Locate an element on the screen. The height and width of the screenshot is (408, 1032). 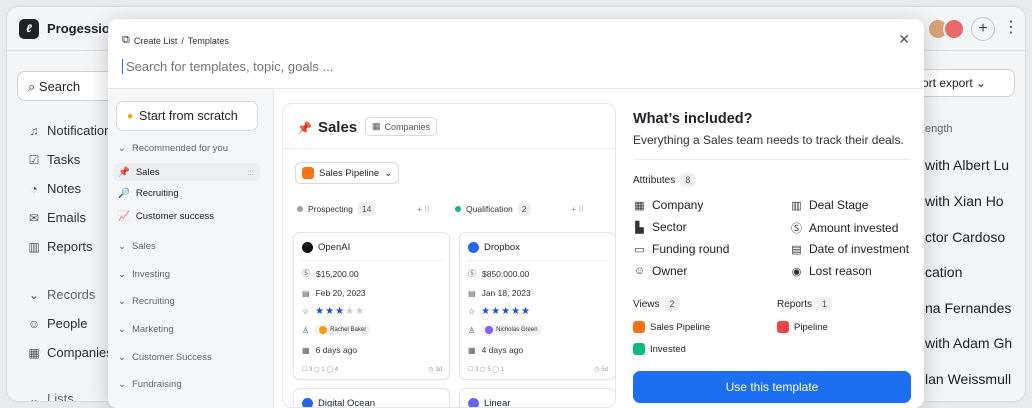
column-header-qualification: Qualification 2 + ⁝⁝ is located at coordinates (519, 209).